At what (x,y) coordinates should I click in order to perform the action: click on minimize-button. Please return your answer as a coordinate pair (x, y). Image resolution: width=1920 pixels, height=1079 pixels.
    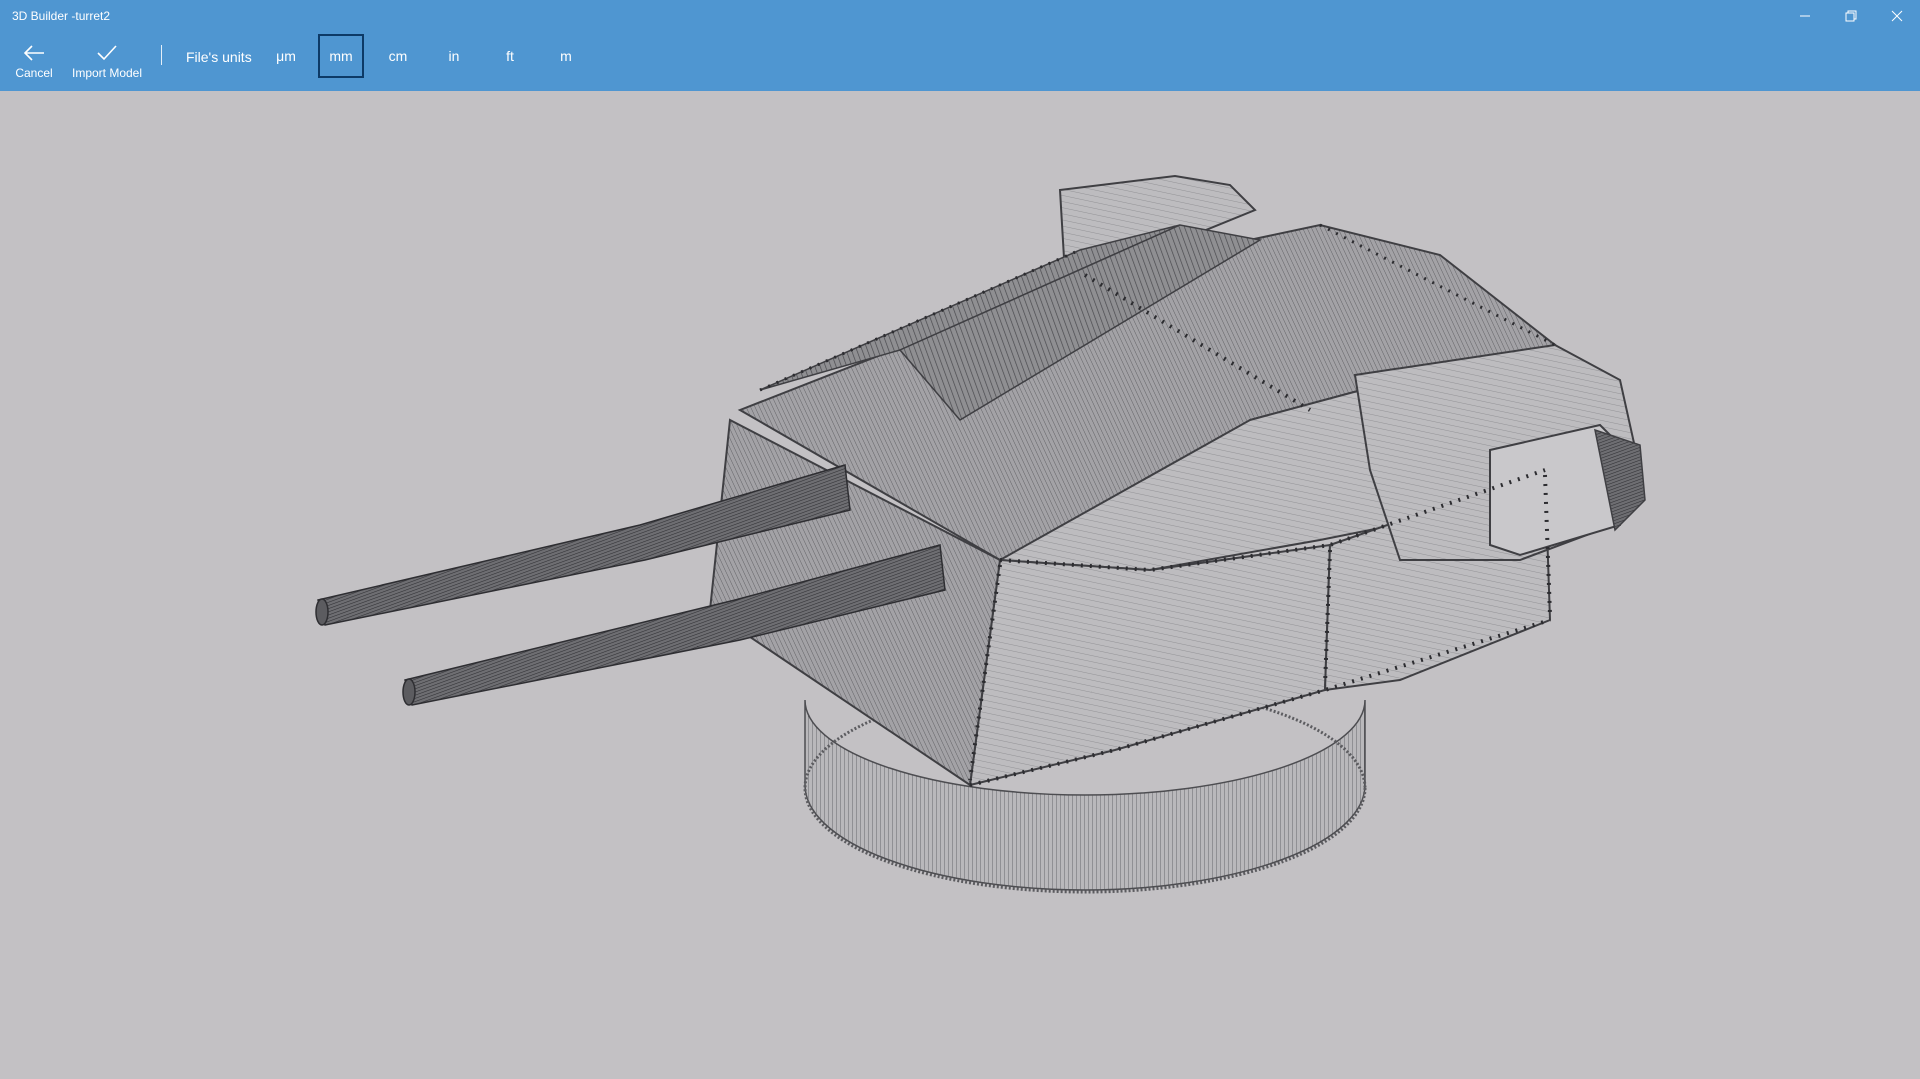
    Looking at the image, I should click on (1805, 16).